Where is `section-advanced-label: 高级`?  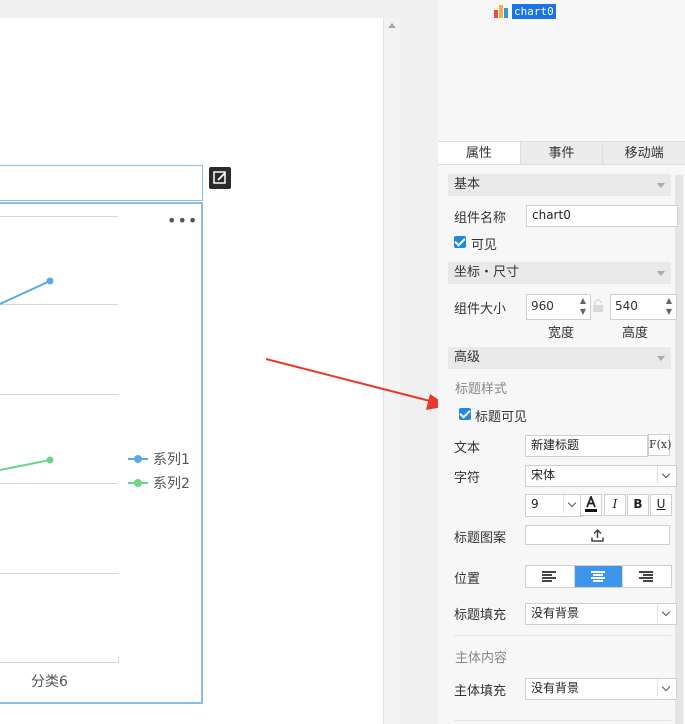 section-advanced-label: 高级 is located at coordinates (467, 357).